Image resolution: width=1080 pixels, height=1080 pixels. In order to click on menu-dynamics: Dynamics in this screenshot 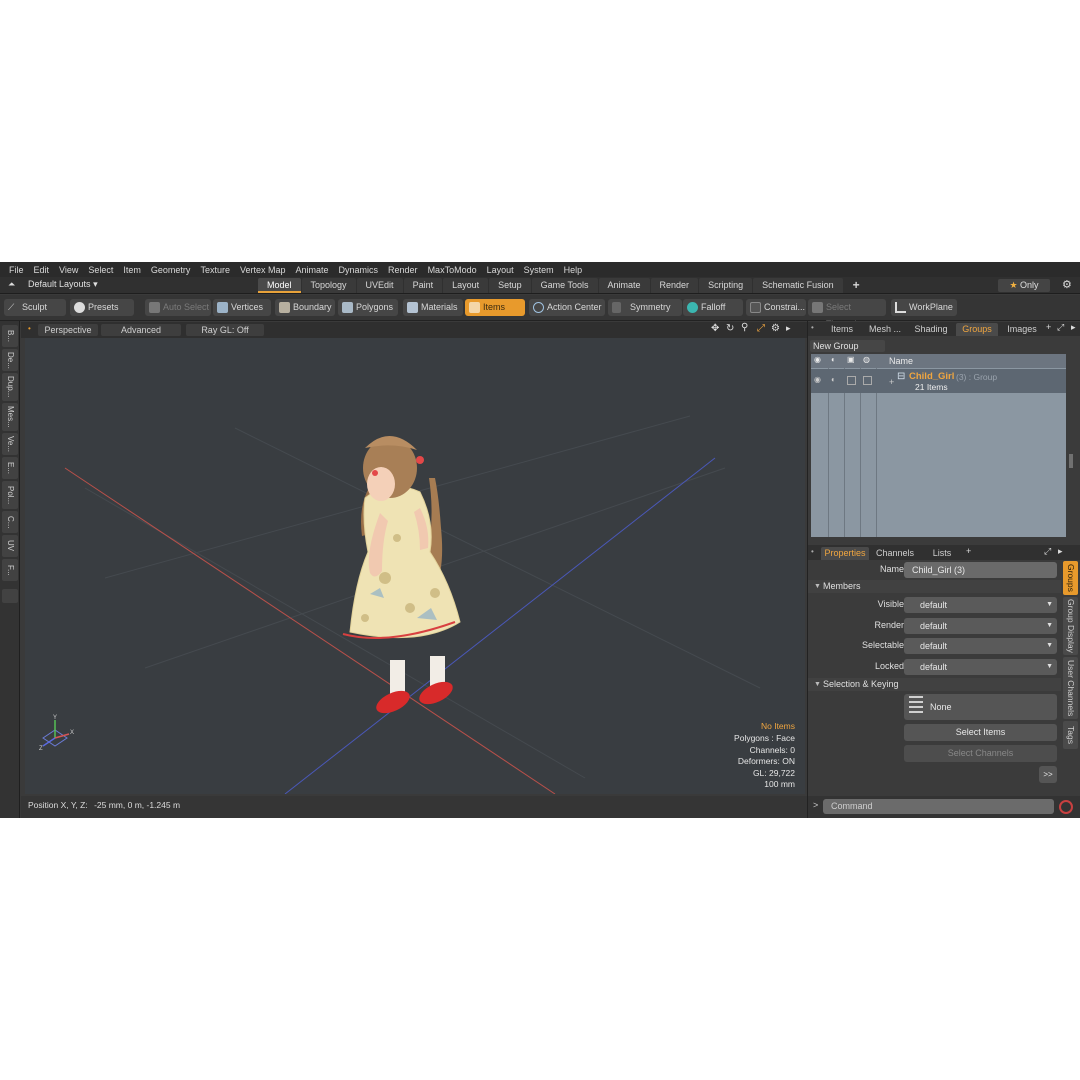, I will do `click(359, 270)`.